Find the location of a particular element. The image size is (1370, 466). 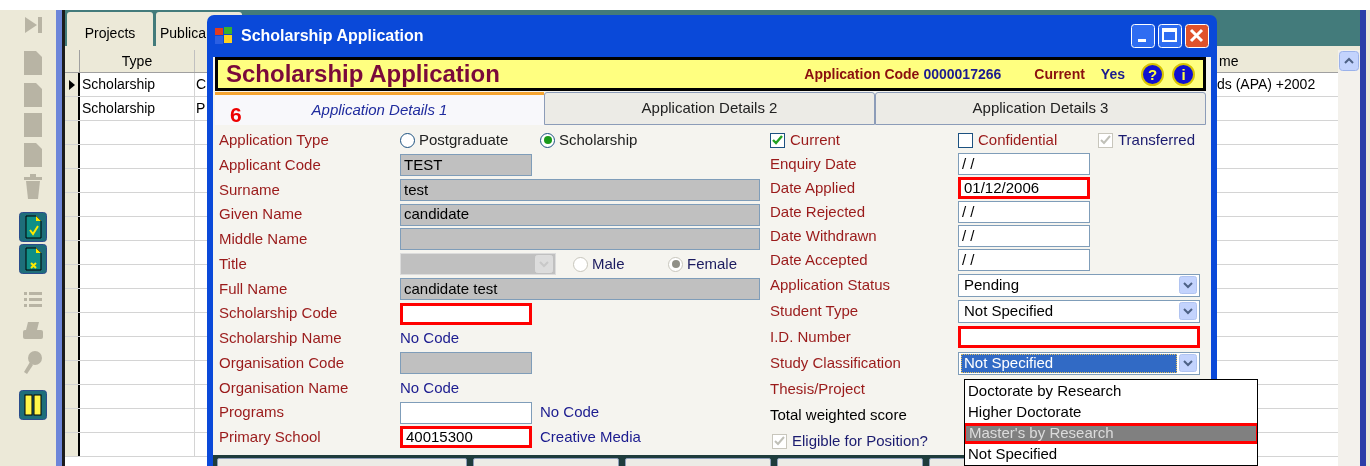

dialog-heading: Scholarship Application is located at coordinates (363, 74).